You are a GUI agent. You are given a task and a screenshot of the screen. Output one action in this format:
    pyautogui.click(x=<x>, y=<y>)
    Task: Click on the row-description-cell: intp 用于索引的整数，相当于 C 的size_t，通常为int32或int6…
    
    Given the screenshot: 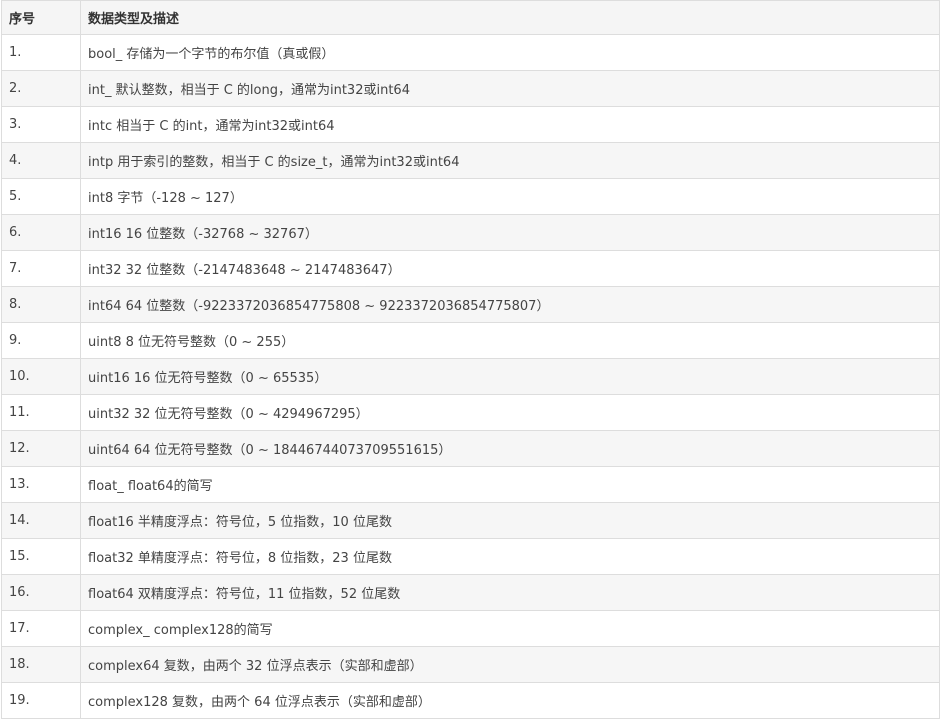 What is the action you would take?
    pyautogui.click(x=510, y=160)
    